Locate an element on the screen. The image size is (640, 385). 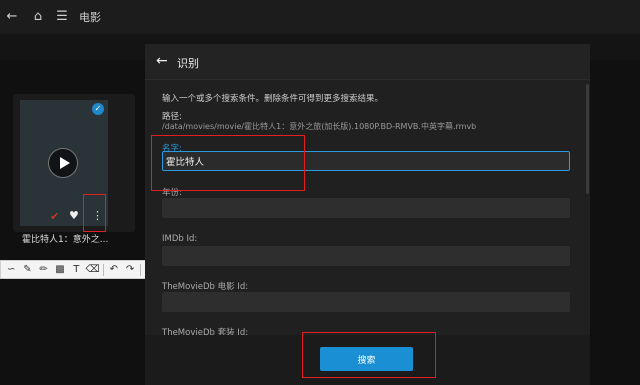
favorite-heart-icon: ♥ is located at coordinates (74, 215).